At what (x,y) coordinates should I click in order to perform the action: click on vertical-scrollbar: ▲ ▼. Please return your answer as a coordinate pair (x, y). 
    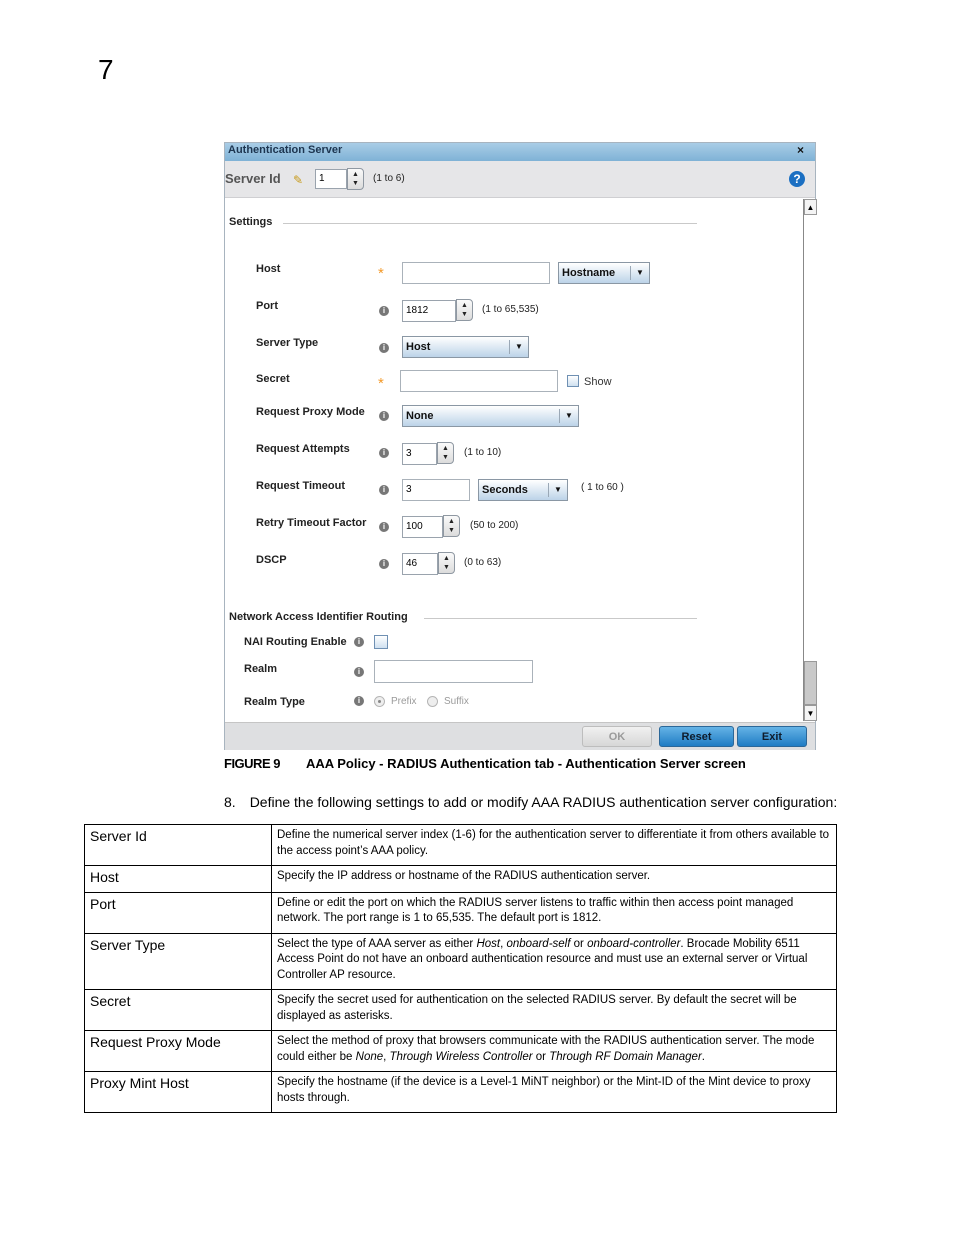
    Looking at the image, I should click on (810, 460).